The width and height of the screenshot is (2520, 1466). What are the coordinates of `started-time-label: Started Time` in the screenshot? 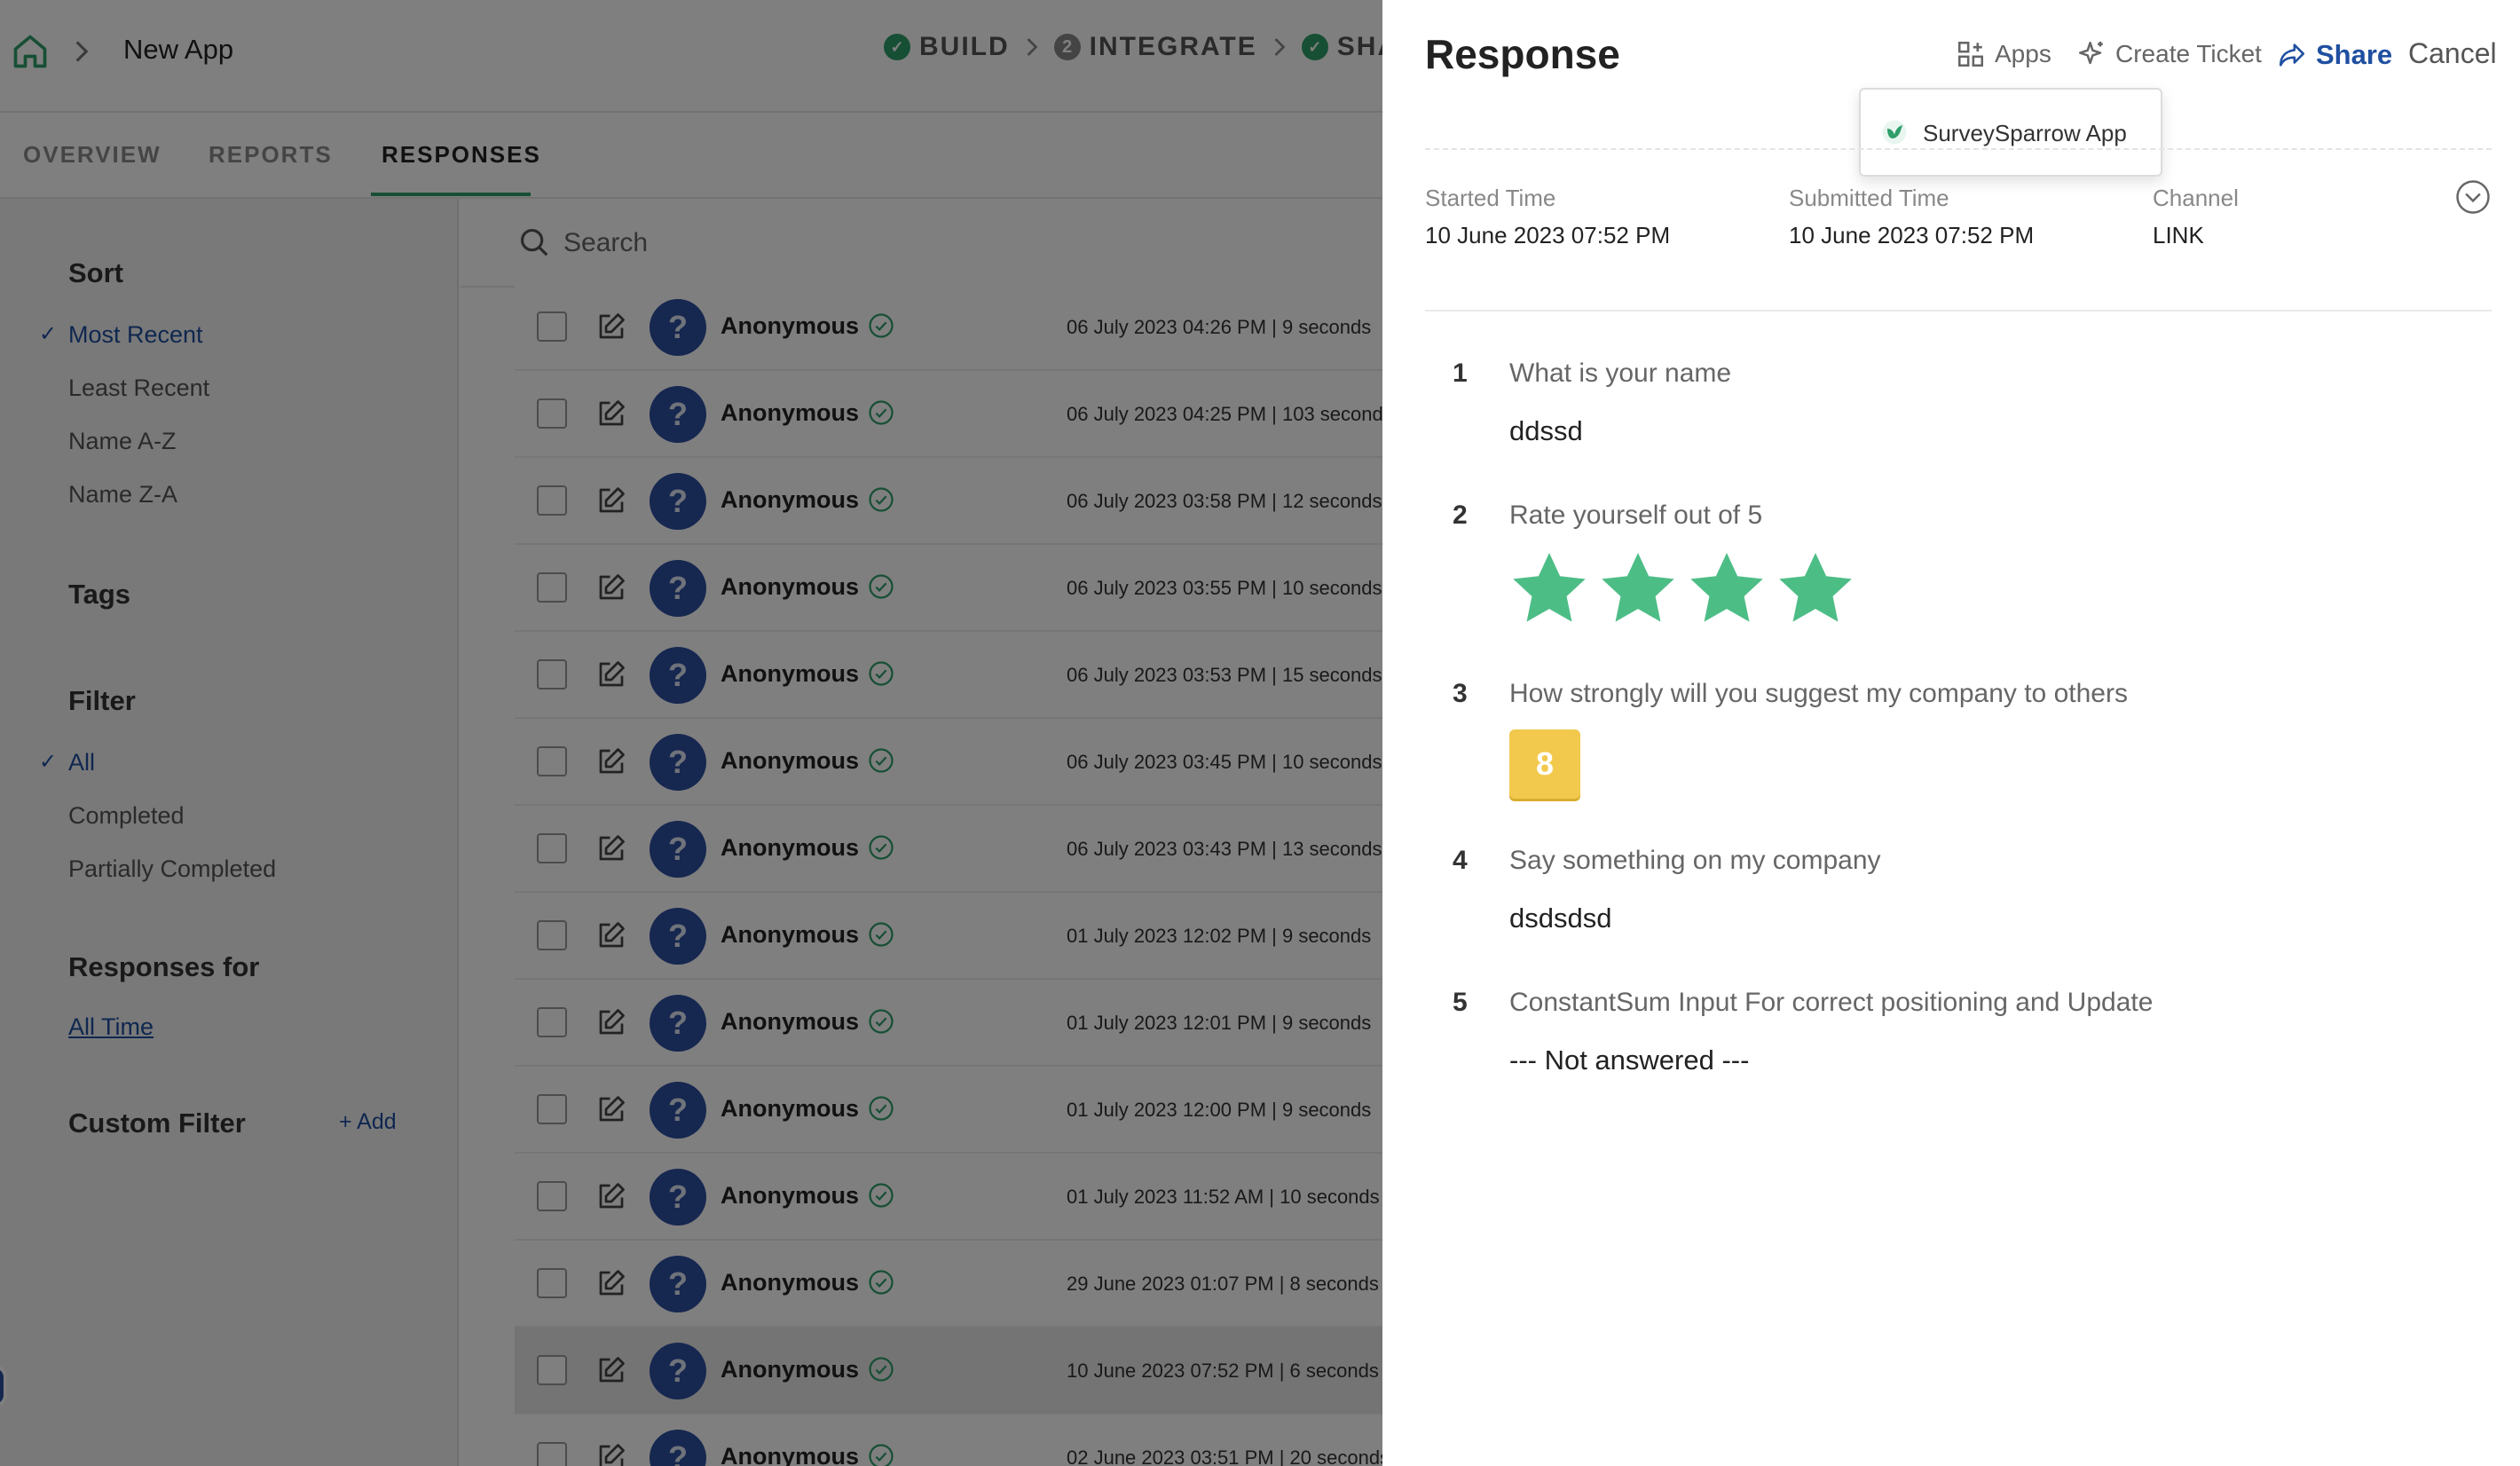 It's located at (1490, 198).